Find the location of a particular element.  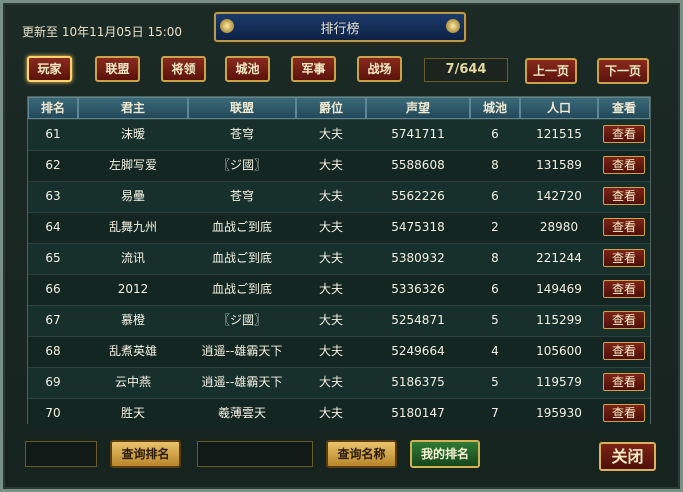

table-row: 67 慕橙 〖ジ國〗 大夫 5254871 5 115299 查看 is located at coordinates (339, 320).